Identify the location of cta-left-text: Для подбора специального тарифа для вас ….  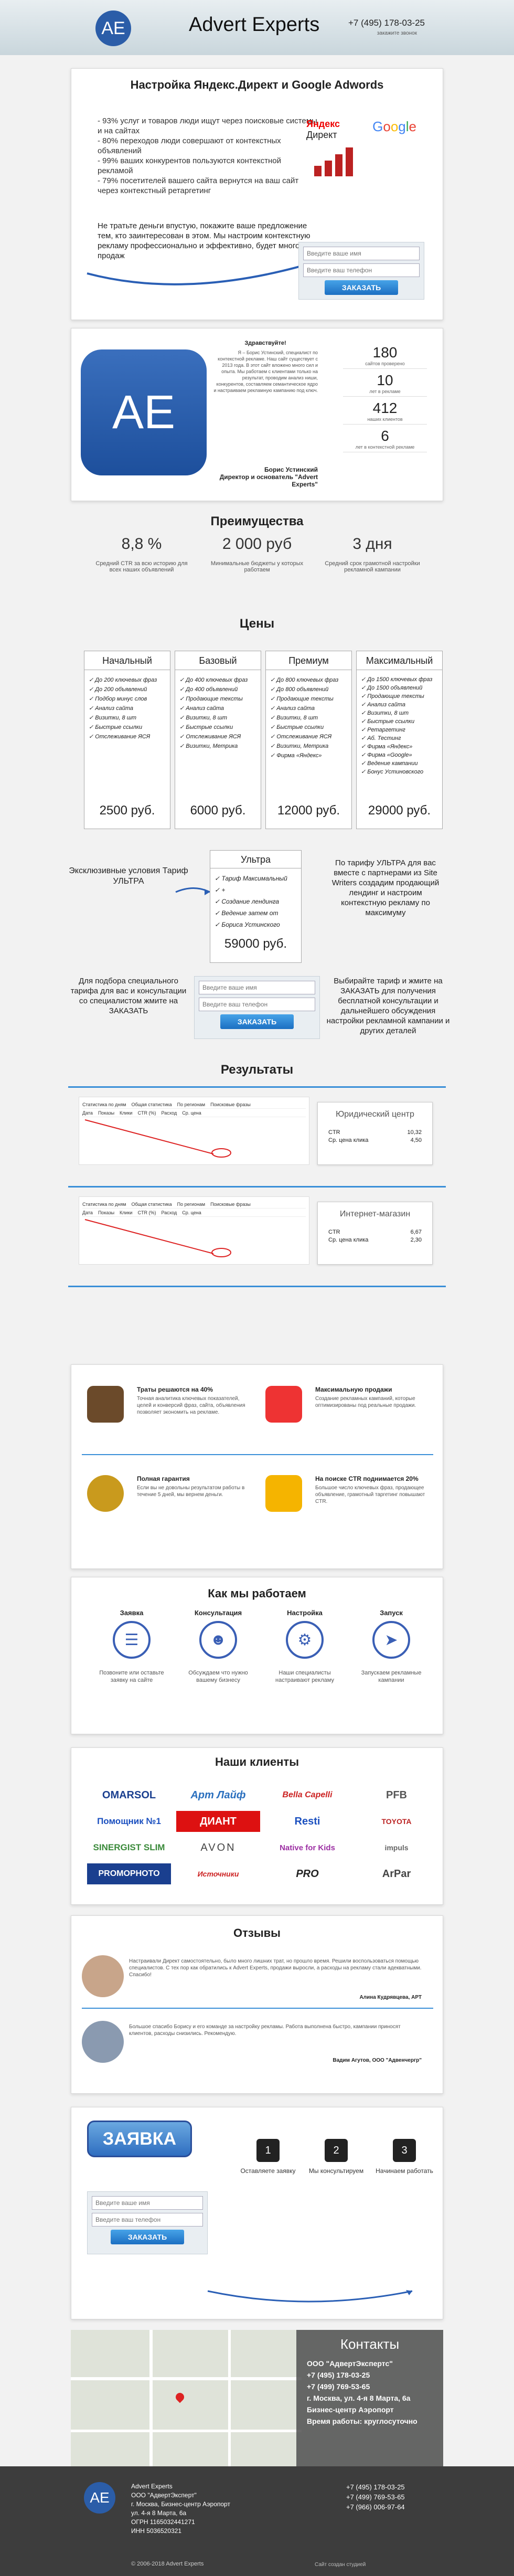
(128, 996).